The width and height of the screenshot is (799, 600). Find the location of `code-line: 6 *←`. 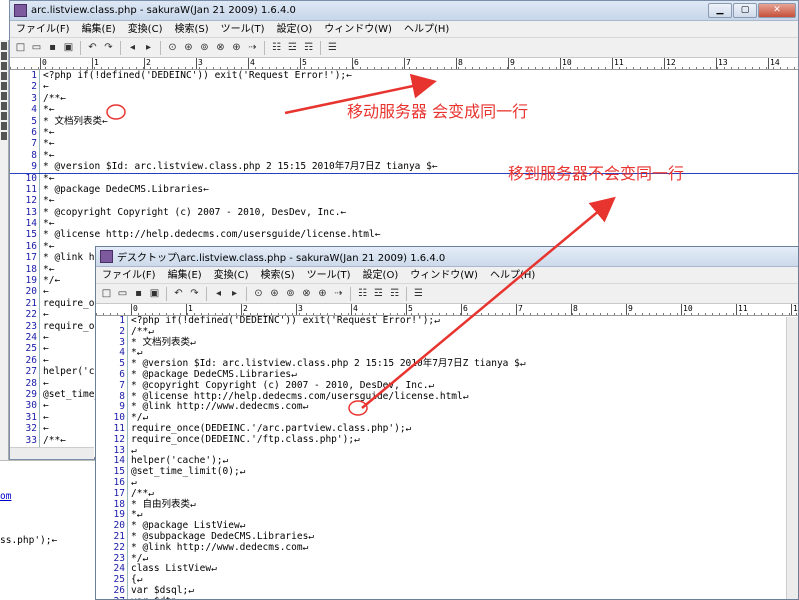

code-line: 6 *← is located at coordinates (404, 132).